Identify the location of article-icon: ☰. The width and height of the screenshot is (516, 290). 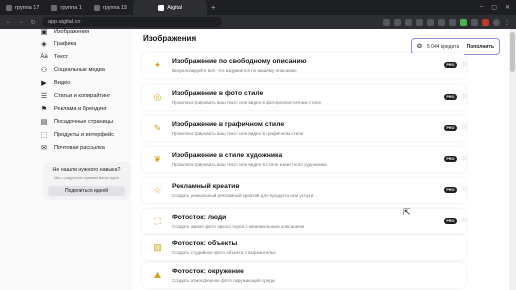
(44, 96).